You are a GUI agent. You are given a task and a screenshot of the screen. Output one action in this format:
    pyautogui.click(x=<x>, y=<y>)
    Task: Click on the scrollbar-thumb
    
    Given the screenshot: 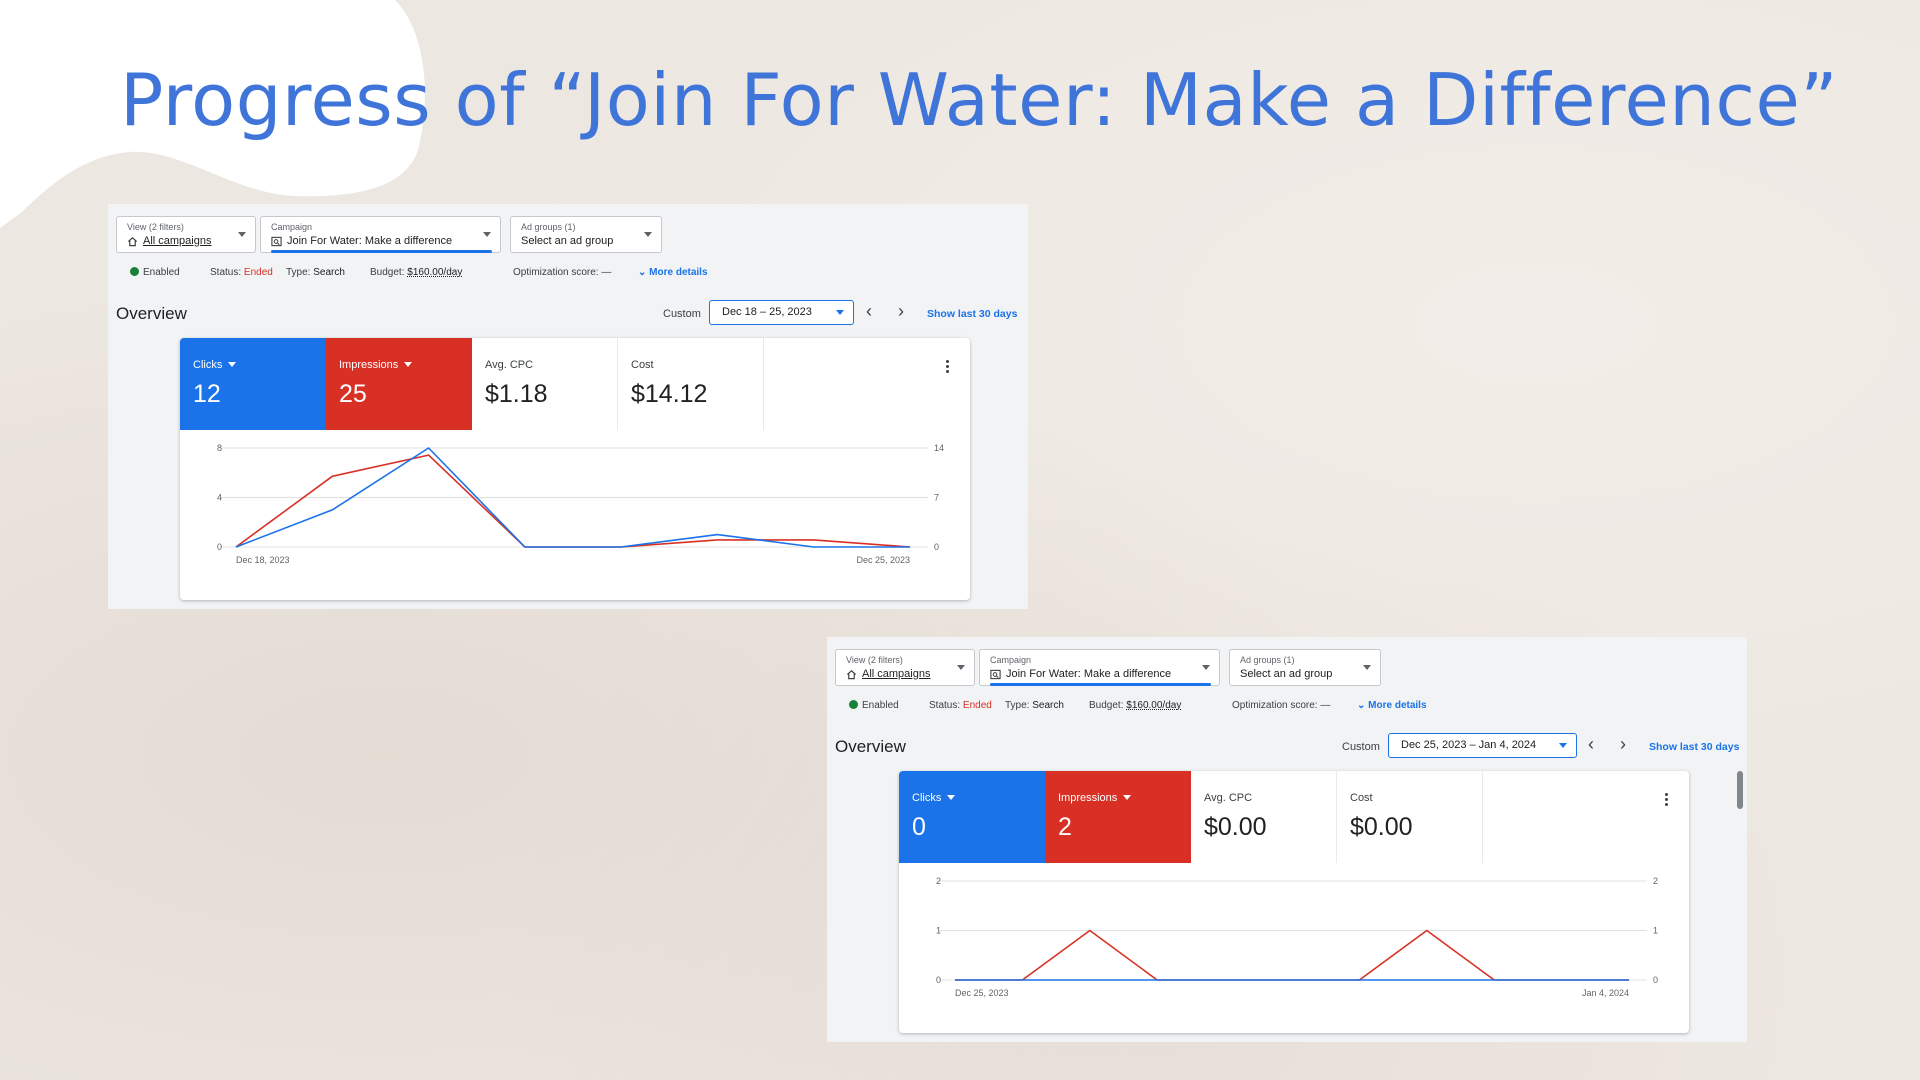 What is the action you would take?
    pyautogui.click(x=1740, y=790)
    